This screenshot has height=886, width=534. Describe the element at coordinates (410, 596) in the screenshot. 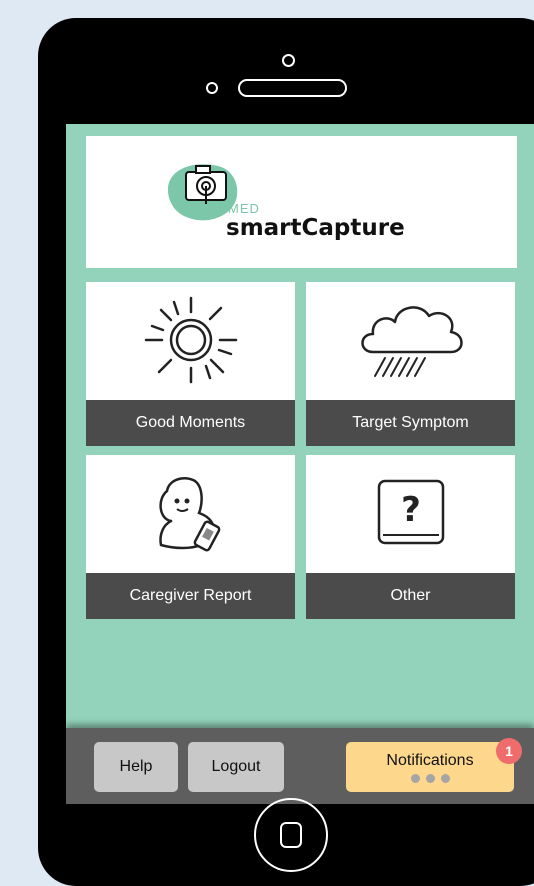

I see `tile-label: Other` at that location.